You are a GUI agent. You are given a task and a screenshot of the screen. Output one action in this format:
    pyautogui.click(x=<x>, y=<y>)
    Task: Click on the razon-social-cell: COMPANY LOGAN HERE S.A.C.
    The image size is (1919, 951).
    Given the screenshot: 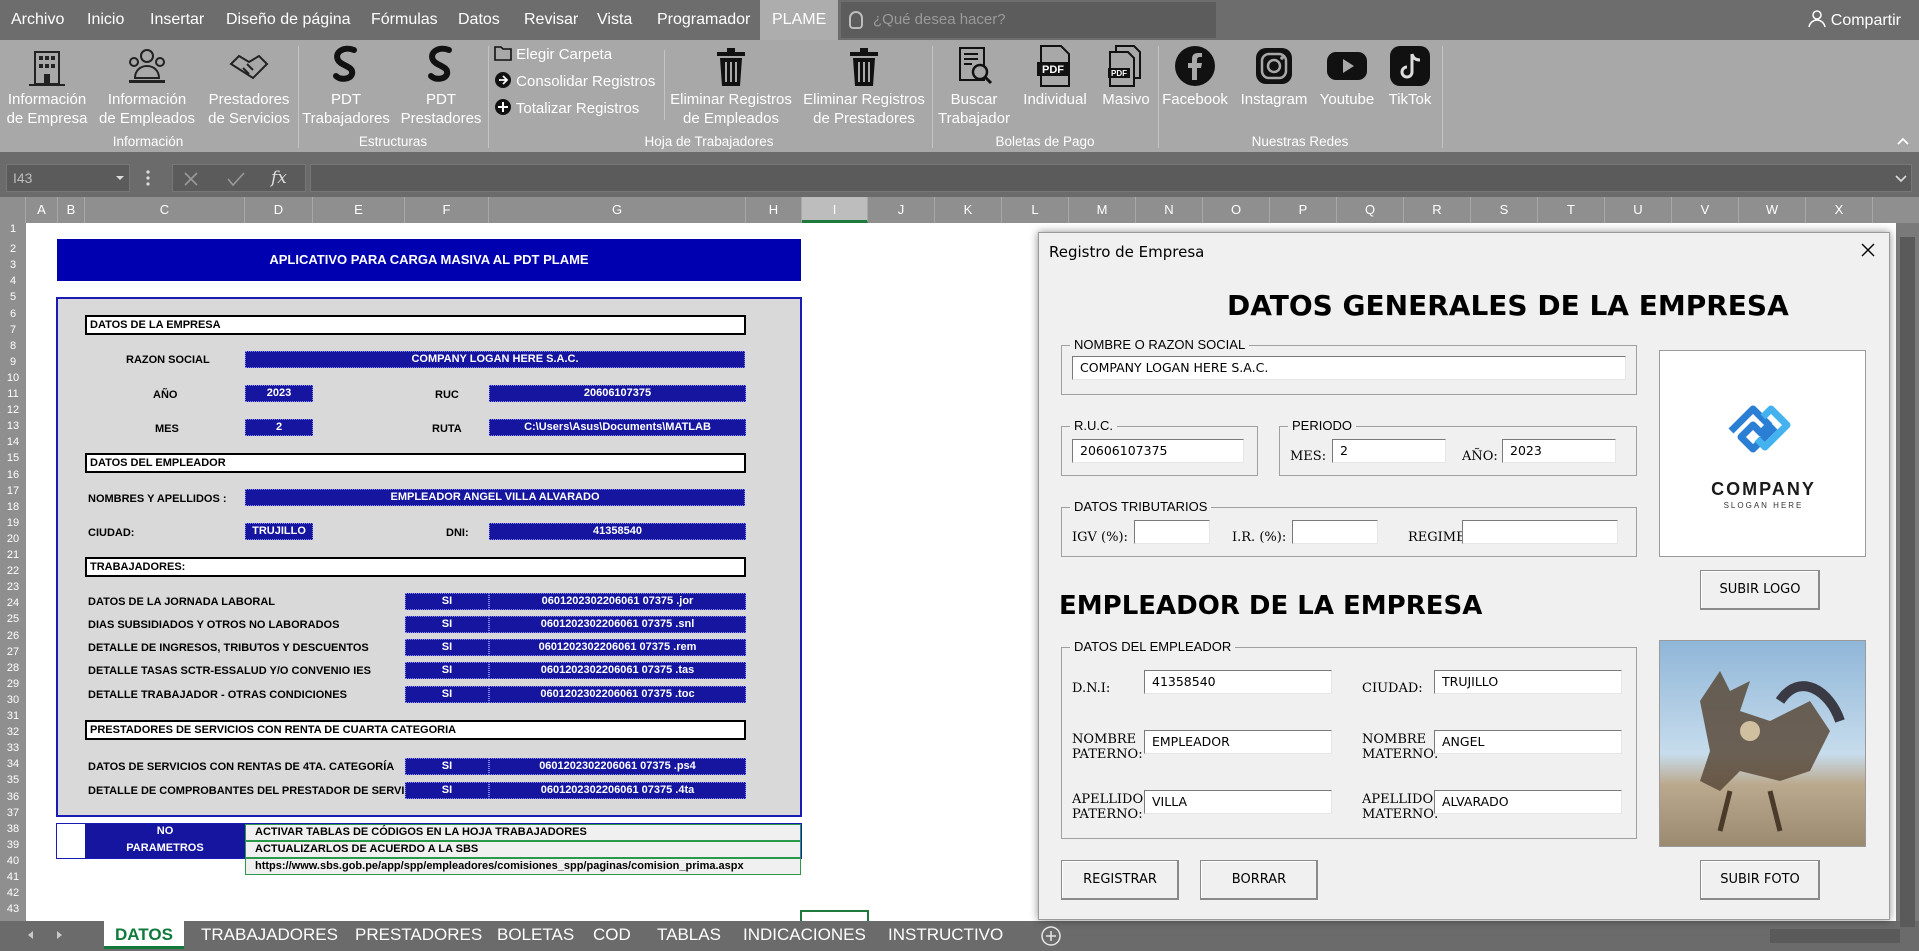 What is the action you would take?
    pyautogui.click(x=495, y=359)
    